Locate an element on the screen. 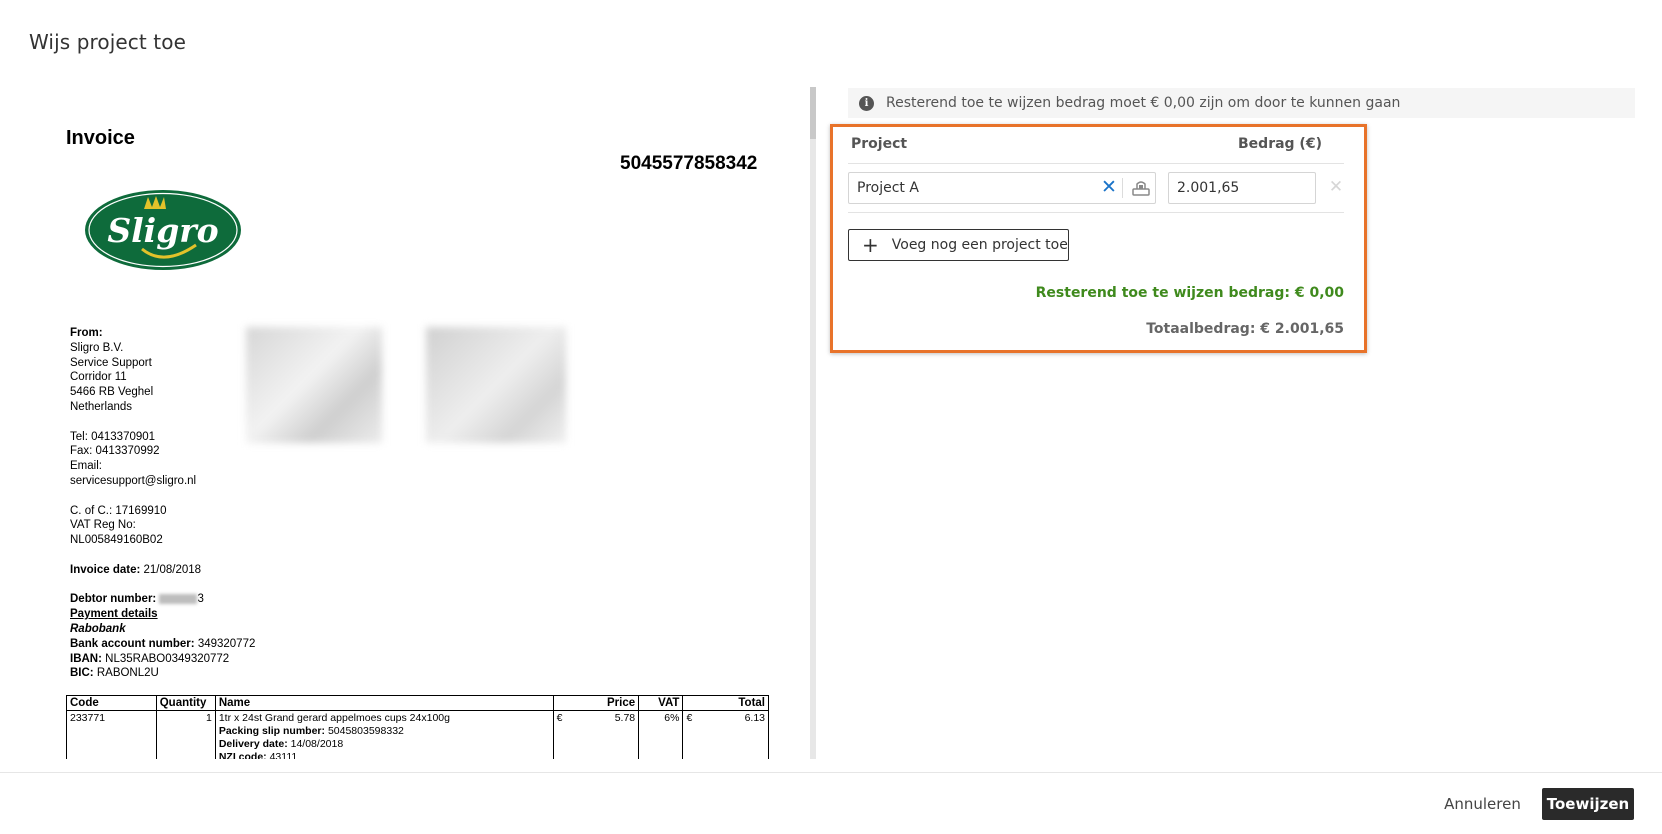 This screenshot has height=834, width=1662. invoice-date: Invoice date: 21/08/2018 is located at coordinates (136, 569).